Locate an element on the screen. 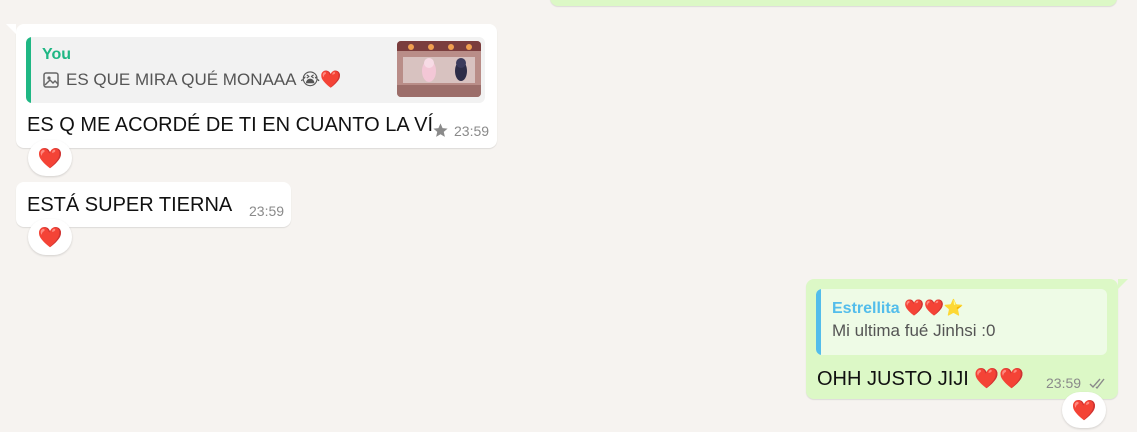 This screenshot has height=432, width=1137. reply-quote: You ES QUE MIRA QUÉ MONAAA 😭❤️ is located at coordinates (255, 70).